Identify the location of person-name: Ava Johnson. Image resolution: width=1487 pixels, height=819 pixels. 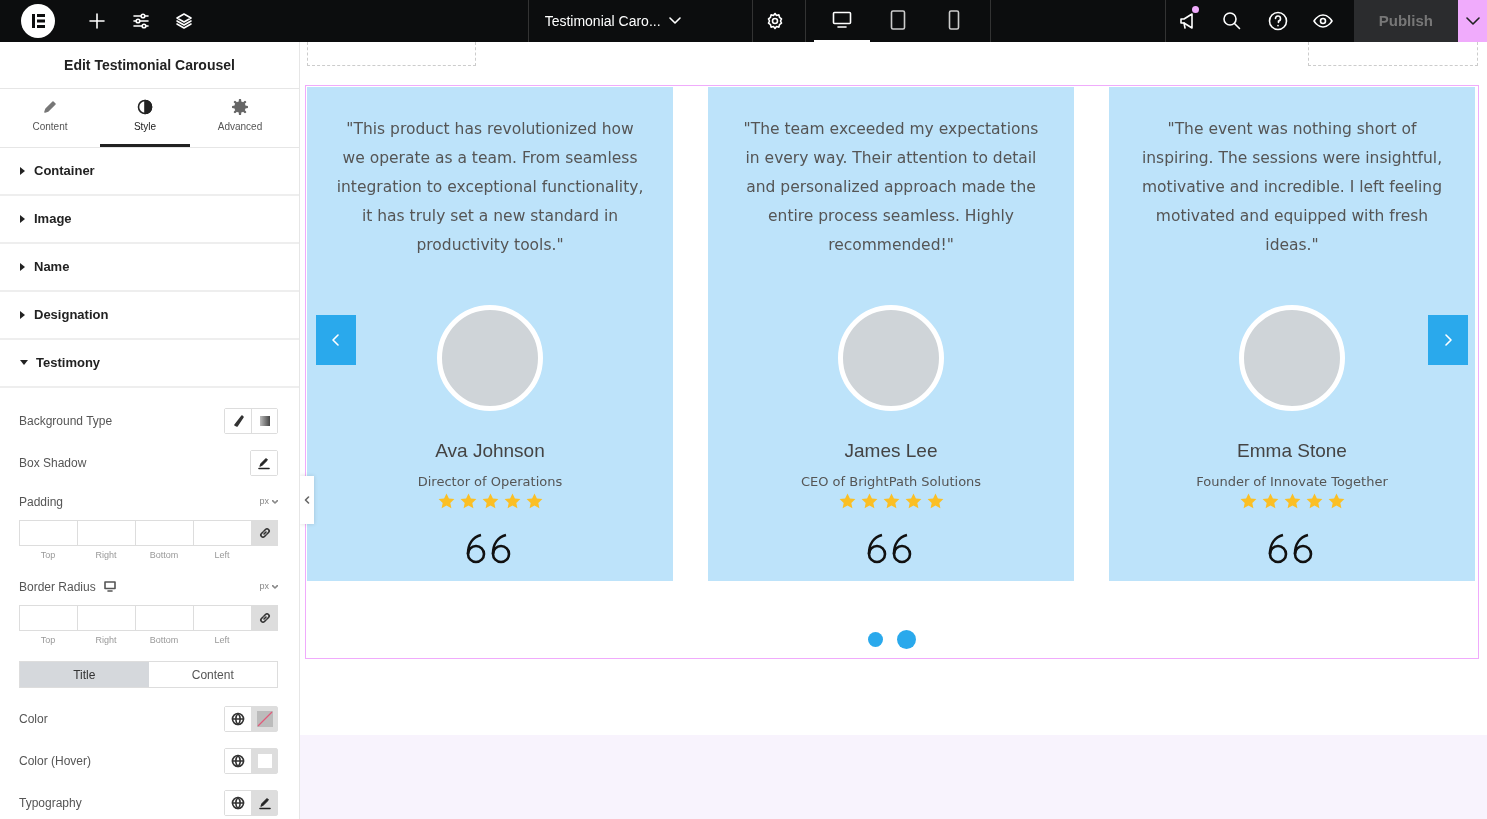
(490, 451).